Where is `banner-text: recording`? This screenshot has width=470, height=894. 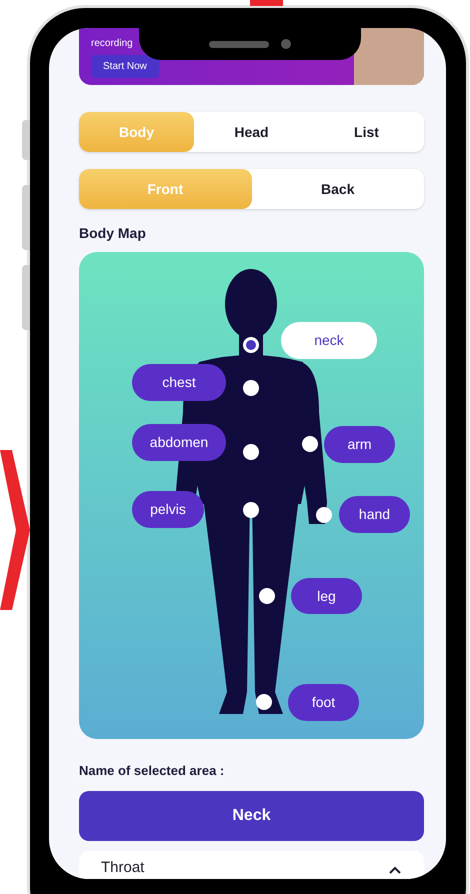 banner-text: recording is located at coordinates (112, 44).